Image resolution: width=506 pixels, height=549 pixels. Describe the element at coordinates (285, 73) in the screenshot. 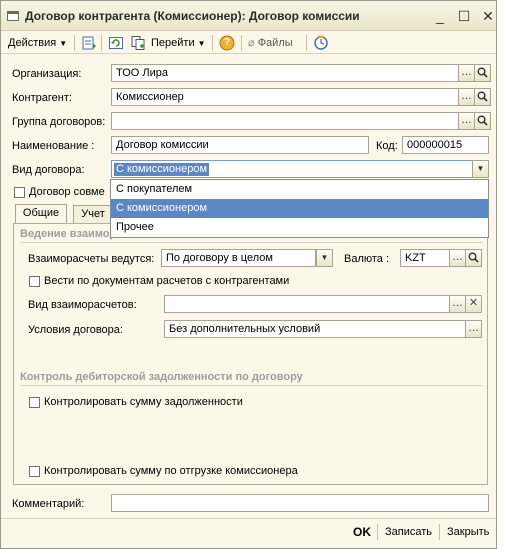

I see `organization-field: ТОО Лира` at that location.